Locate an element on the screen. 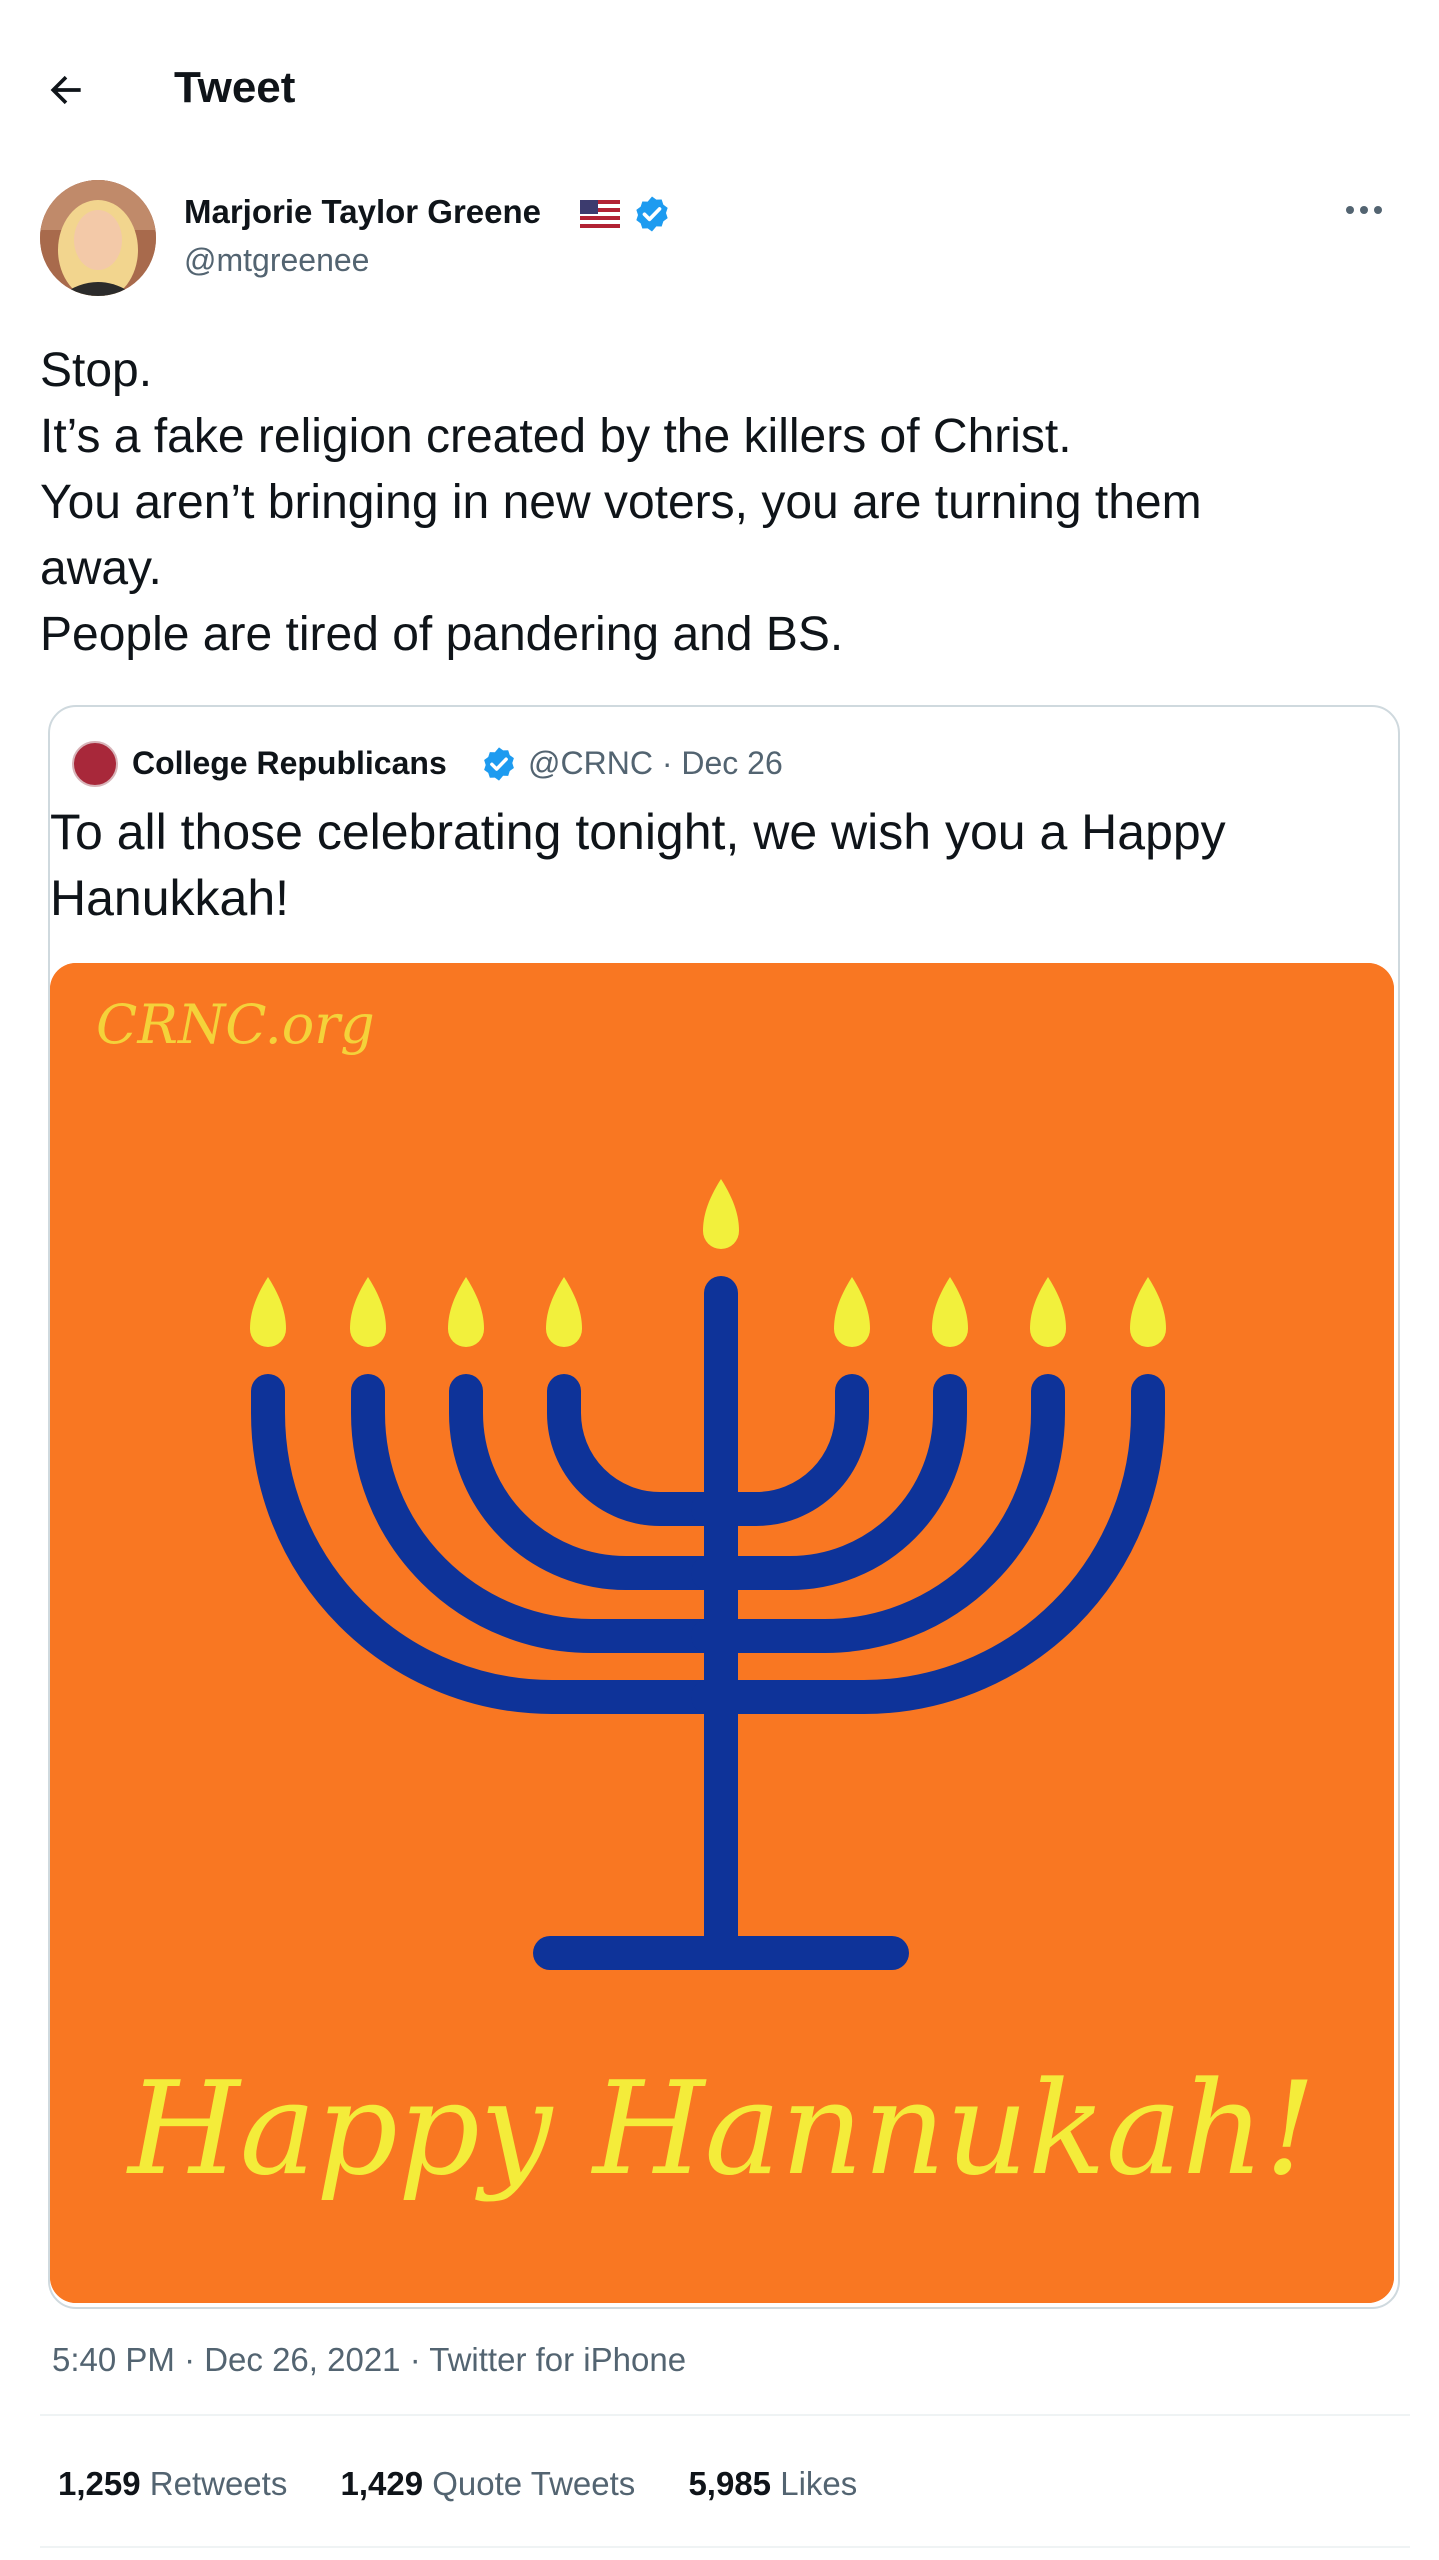 The height and width of the screenshot is (2560, 1439). retweets-stat: 1,259 Retweets is located at coordinates (172, 2484).